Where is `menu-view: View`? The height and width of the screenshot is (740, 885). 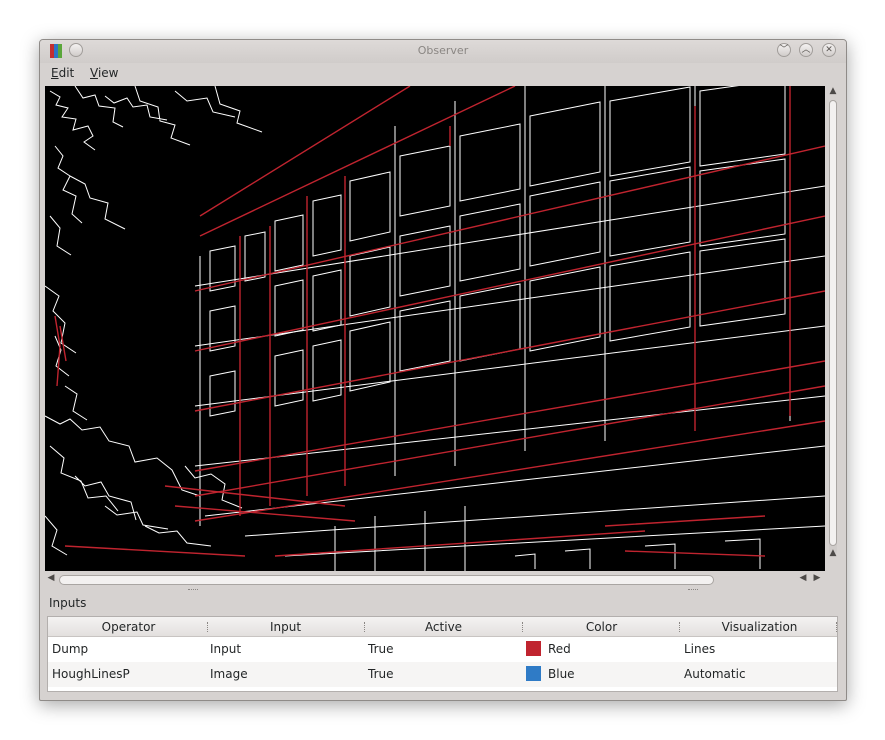
menu-view: View is located at coordinates (104, 73).